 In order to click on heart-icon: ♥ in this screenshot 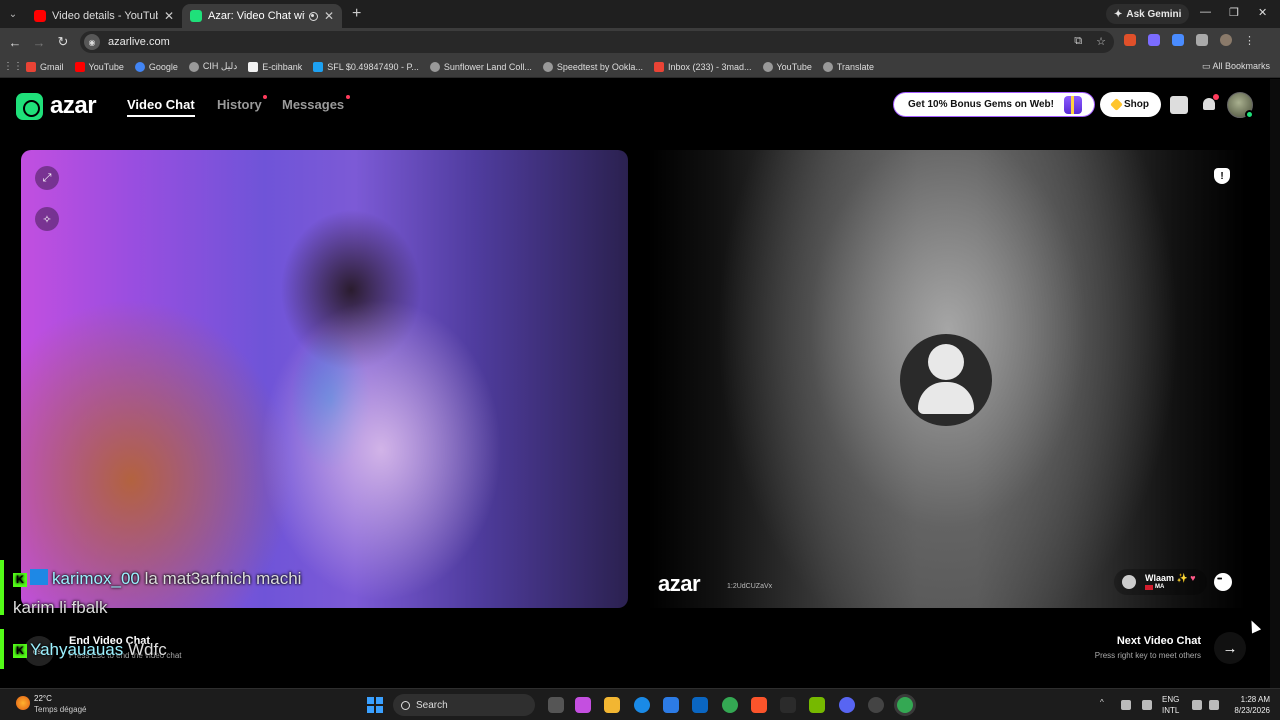, I will do `click(1193, 578)`.